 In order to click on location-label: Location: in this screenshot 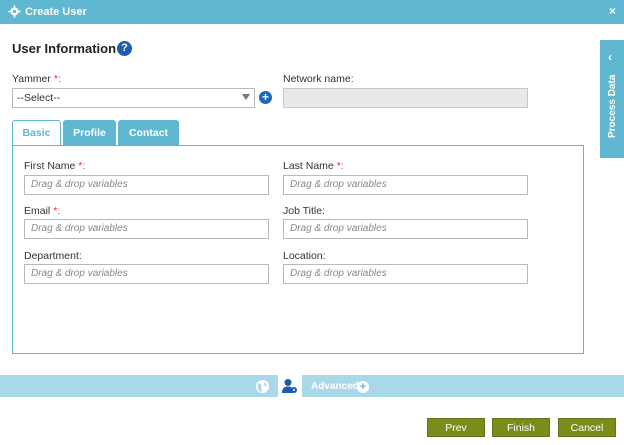, I will do `click(304, 256)`.